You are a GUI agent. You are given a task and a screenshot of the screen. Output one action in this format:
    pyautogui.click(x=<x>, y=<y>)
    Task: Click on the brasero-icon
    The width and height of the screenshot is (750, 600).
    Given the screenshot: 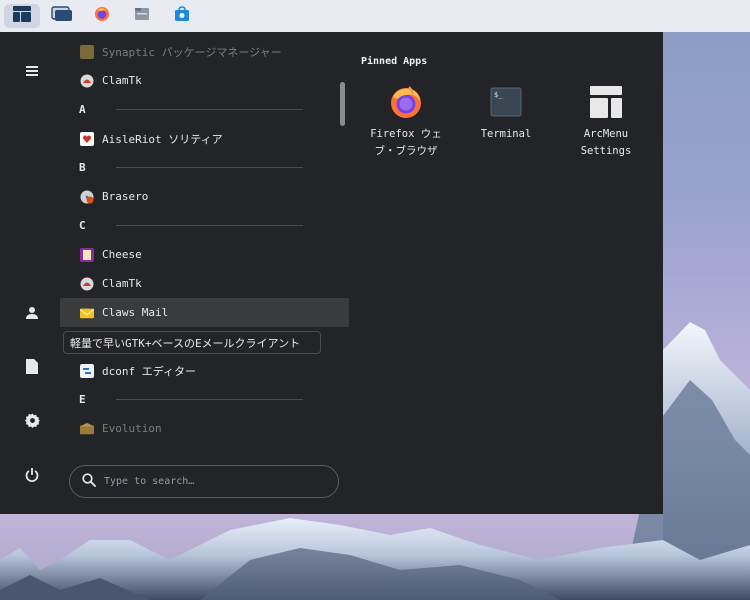 What is the action you would take?
    pyautogui.click(x=87, y=197)
    